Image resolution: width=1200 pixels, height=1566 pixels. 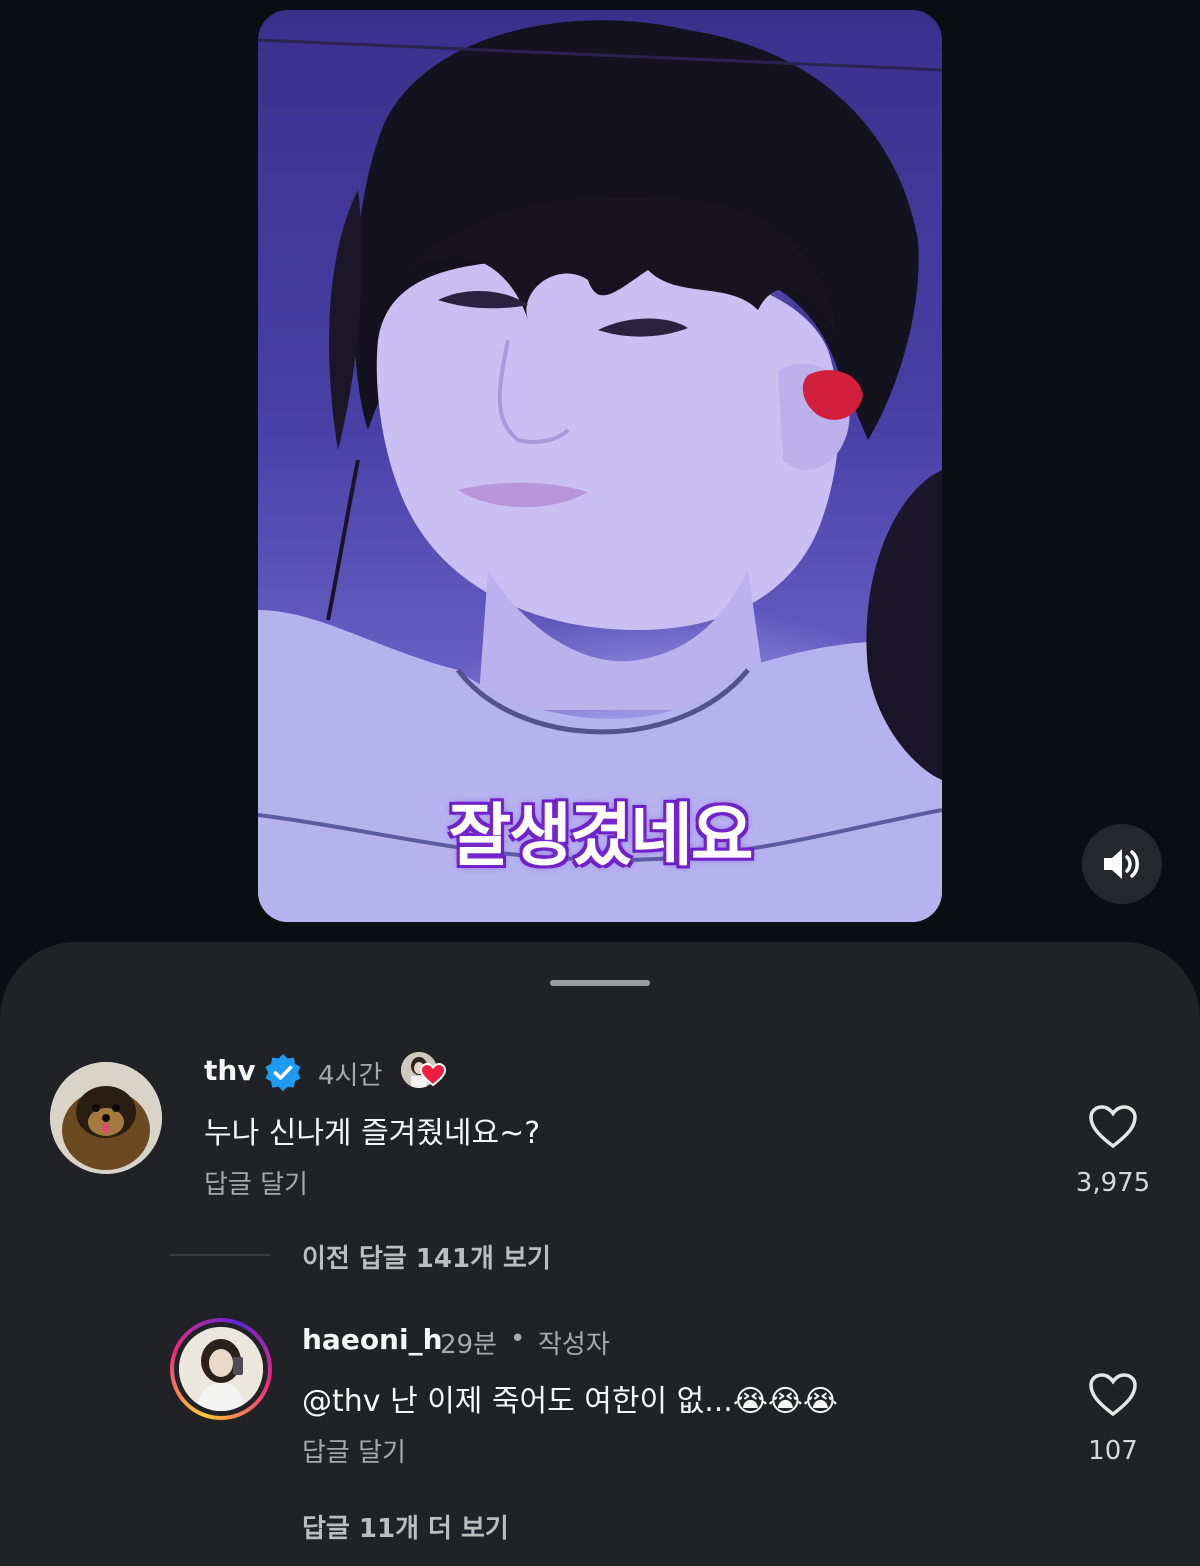 What do you see at coordinates (469, 1345) in the screenshot?
I see `reply-timestamp: 29분` at bounding box center [469, 1345].